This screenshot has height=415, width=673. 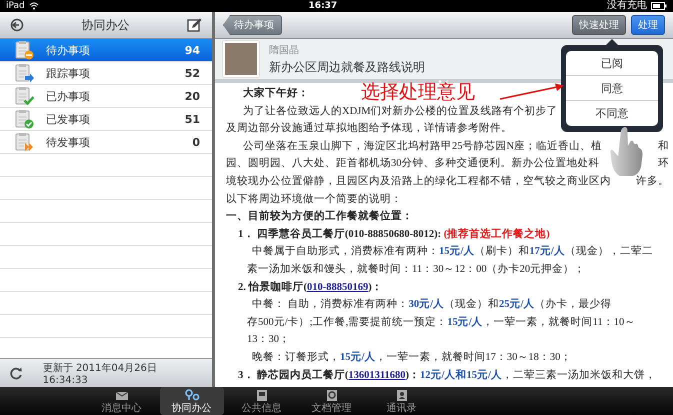 I want to click on tab-bar-item: 消息中心, so click(x=122, y=401).